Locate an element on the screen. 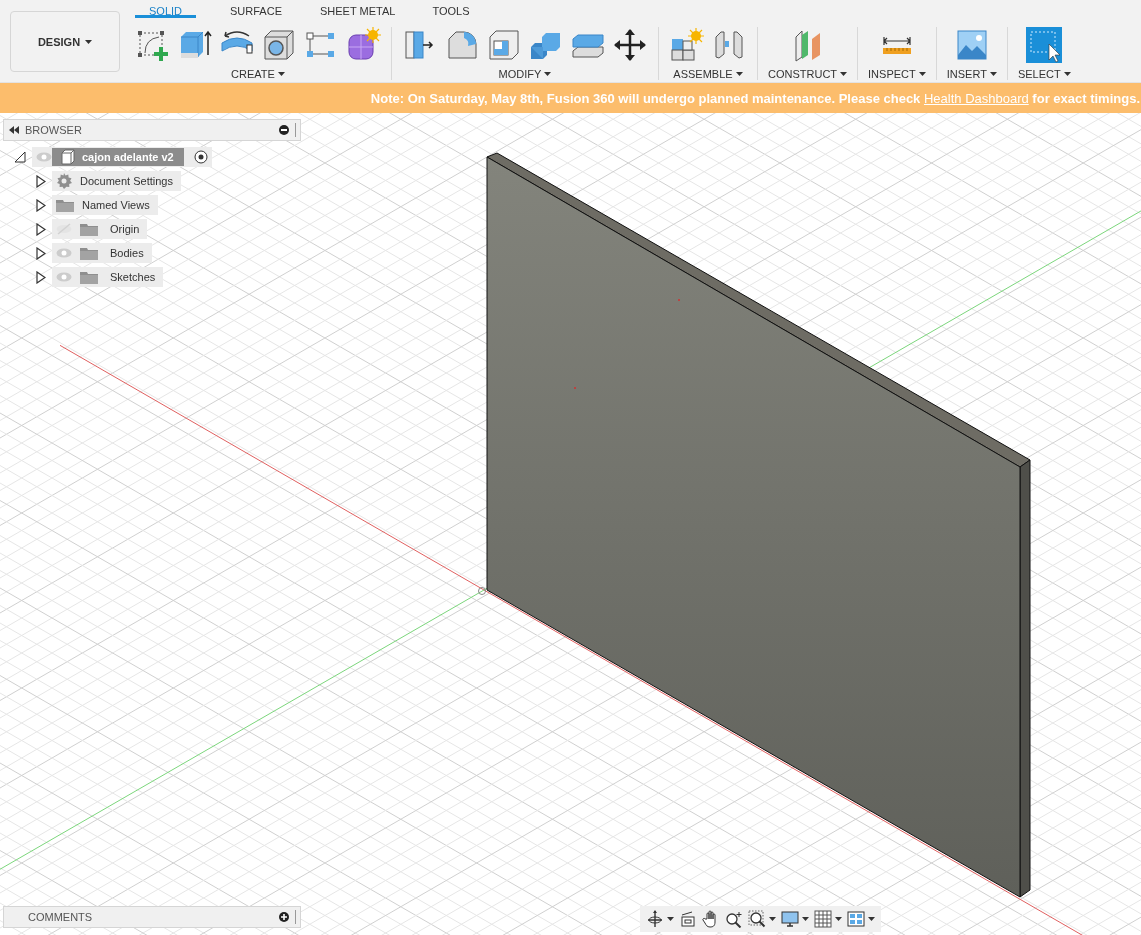 Image resolution: width=1141 pixels, height=935 pixels. plus-circle-icon is located at coordinates (284, 917).